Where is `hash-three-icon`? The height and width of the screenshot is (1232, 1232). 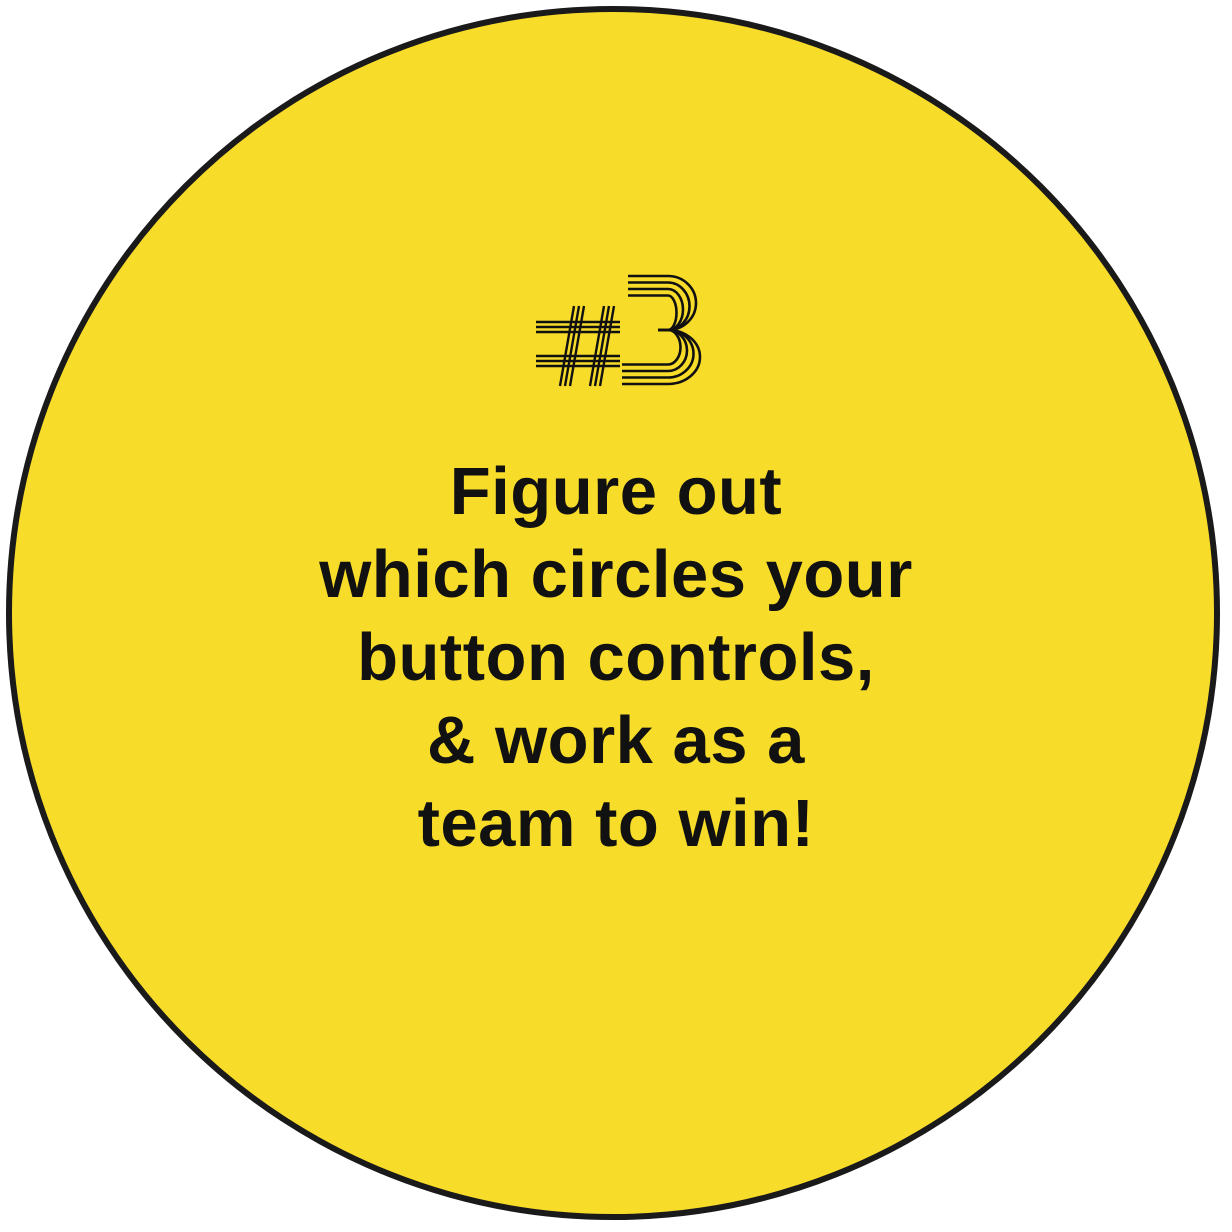 hash-three-icon is located at coordinates (619, 330).